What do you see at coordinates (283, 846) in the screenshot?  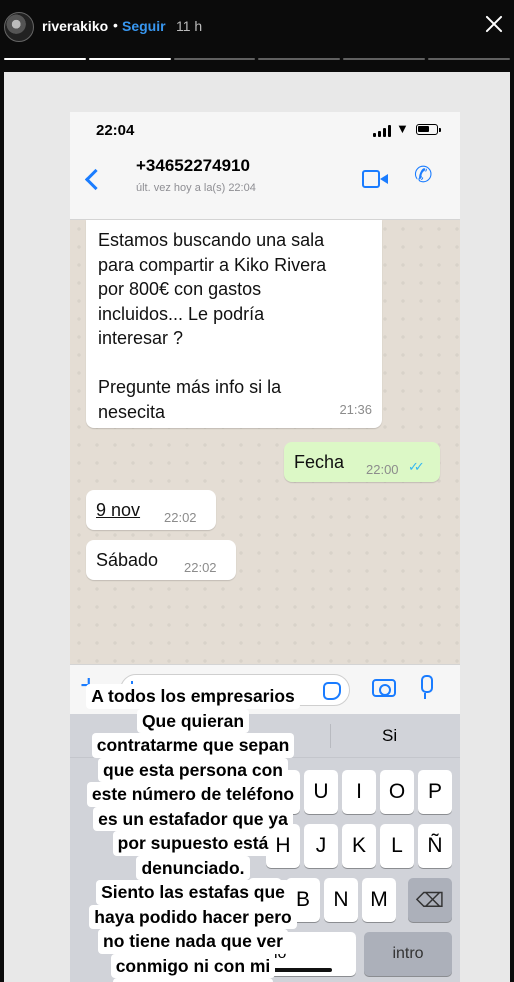 I see `key-h: H` at bounding box center [283, 846].